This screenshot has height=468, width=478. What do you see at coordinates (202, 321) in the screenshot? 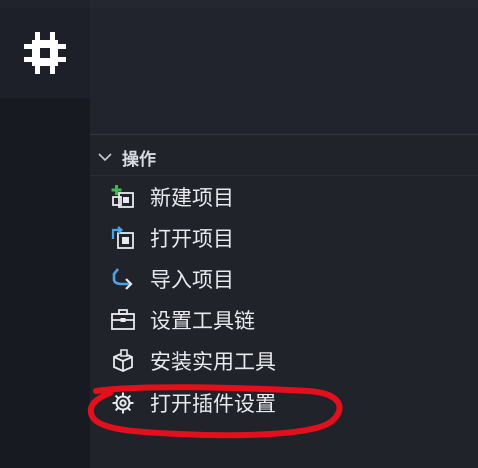
I see `action-label: 设置工具链` at bounding box center [202, 321].